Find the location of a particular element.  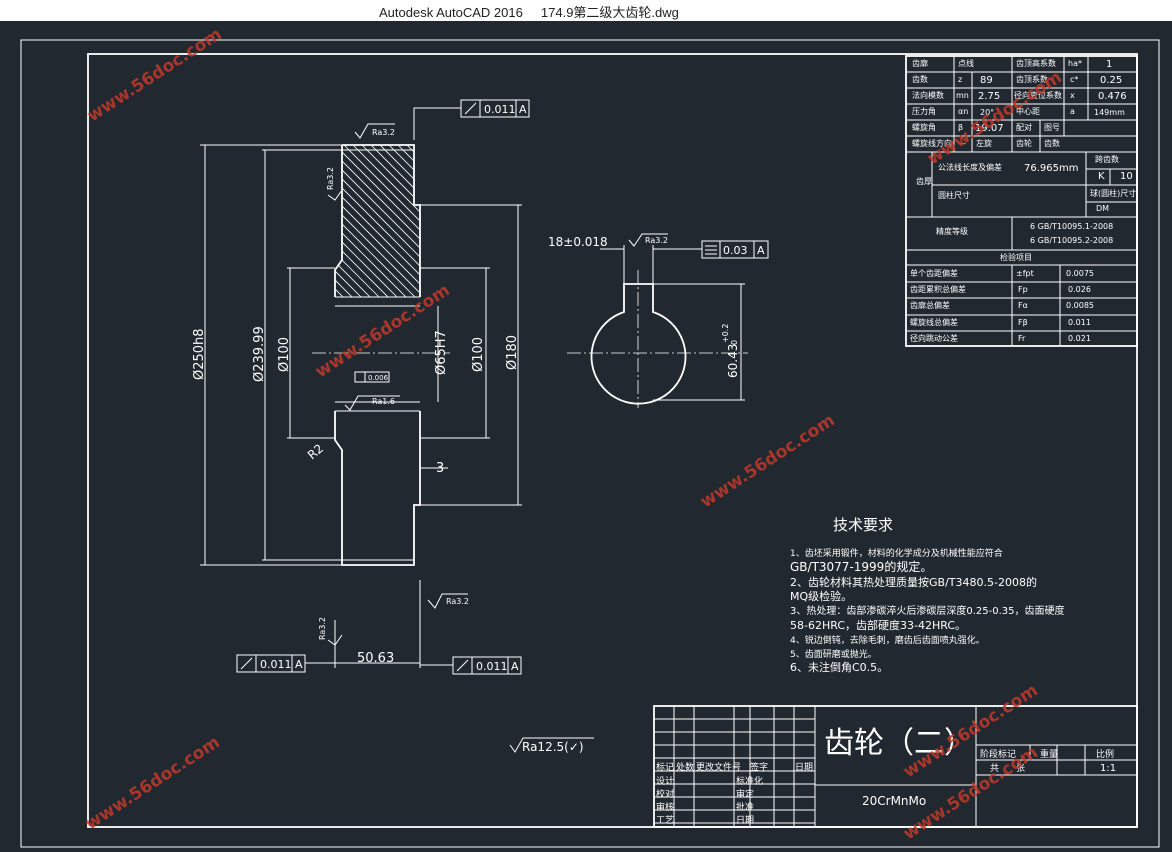

svg-text: a is located at coordinates (1072, 111).